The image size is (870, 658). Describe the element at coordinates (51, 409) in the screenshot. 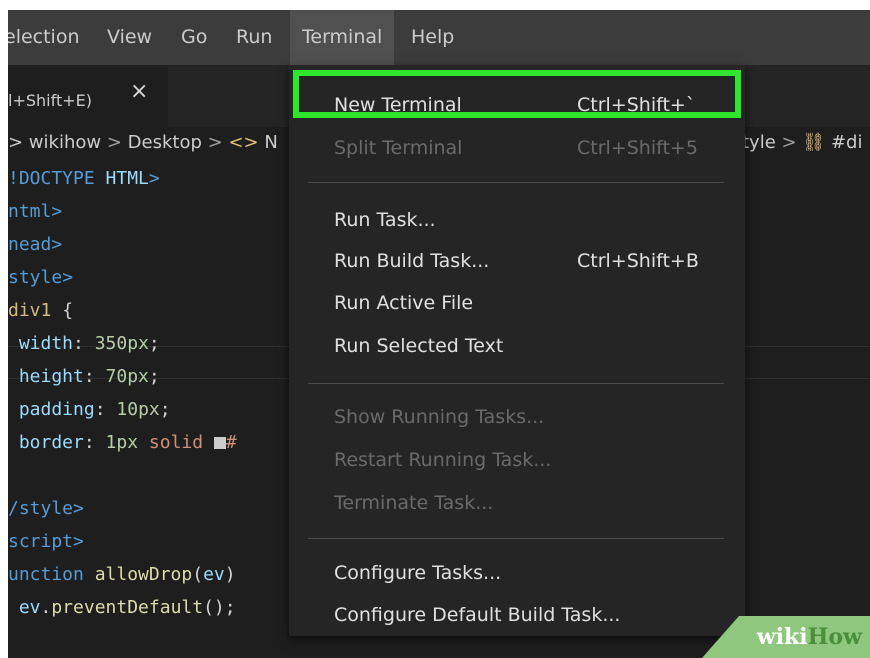

I see `code-token: padding` at that location.